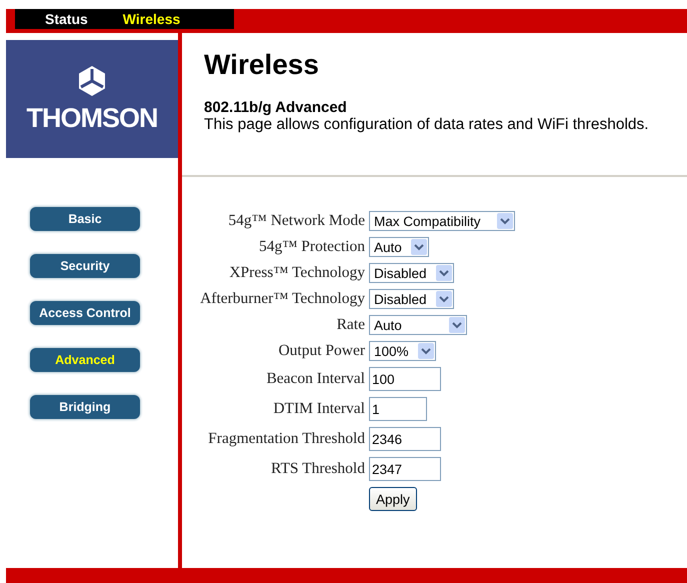 This screenshot has height=583, width=687. What do you see at coordinates (442, 221) in the screenshot?
I see `dropdown: Max Compatibility` at bounding box center [442, 221].